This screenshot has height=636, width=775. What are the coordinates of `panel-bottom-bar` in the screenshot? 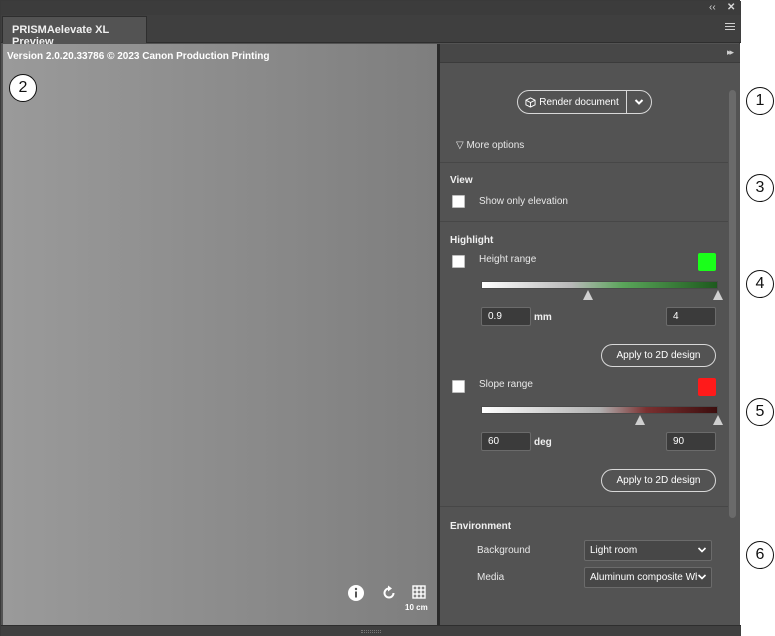 It's located at (371, 630).